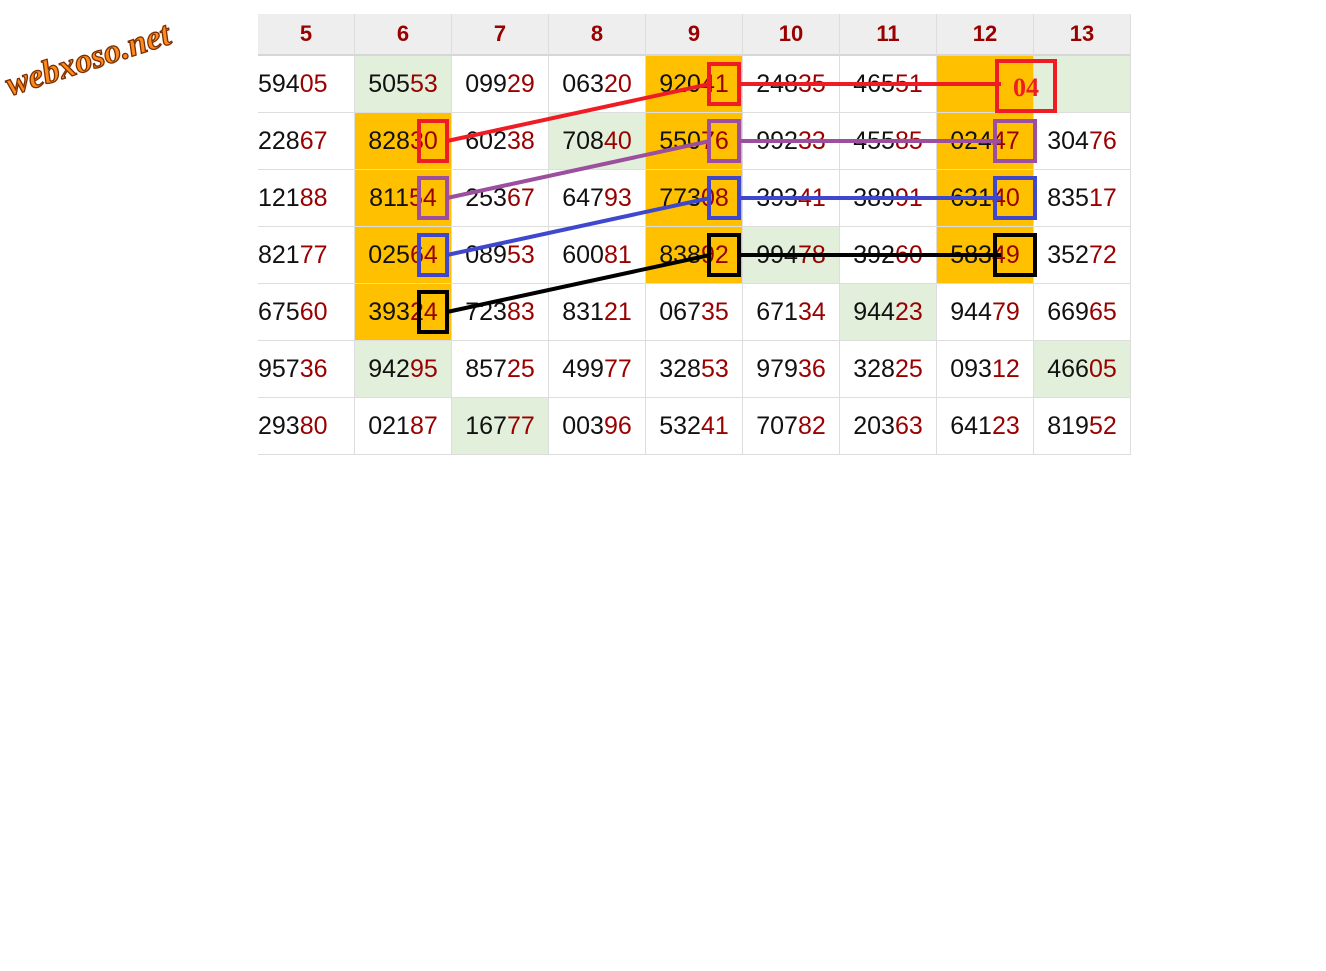 Image resolution: width=1326 pixels, height=971 pixels. What do you see at coordinates (500, 255) in the screenshot?
I see `result-cell: 08953` at bounding box center [500, 255].